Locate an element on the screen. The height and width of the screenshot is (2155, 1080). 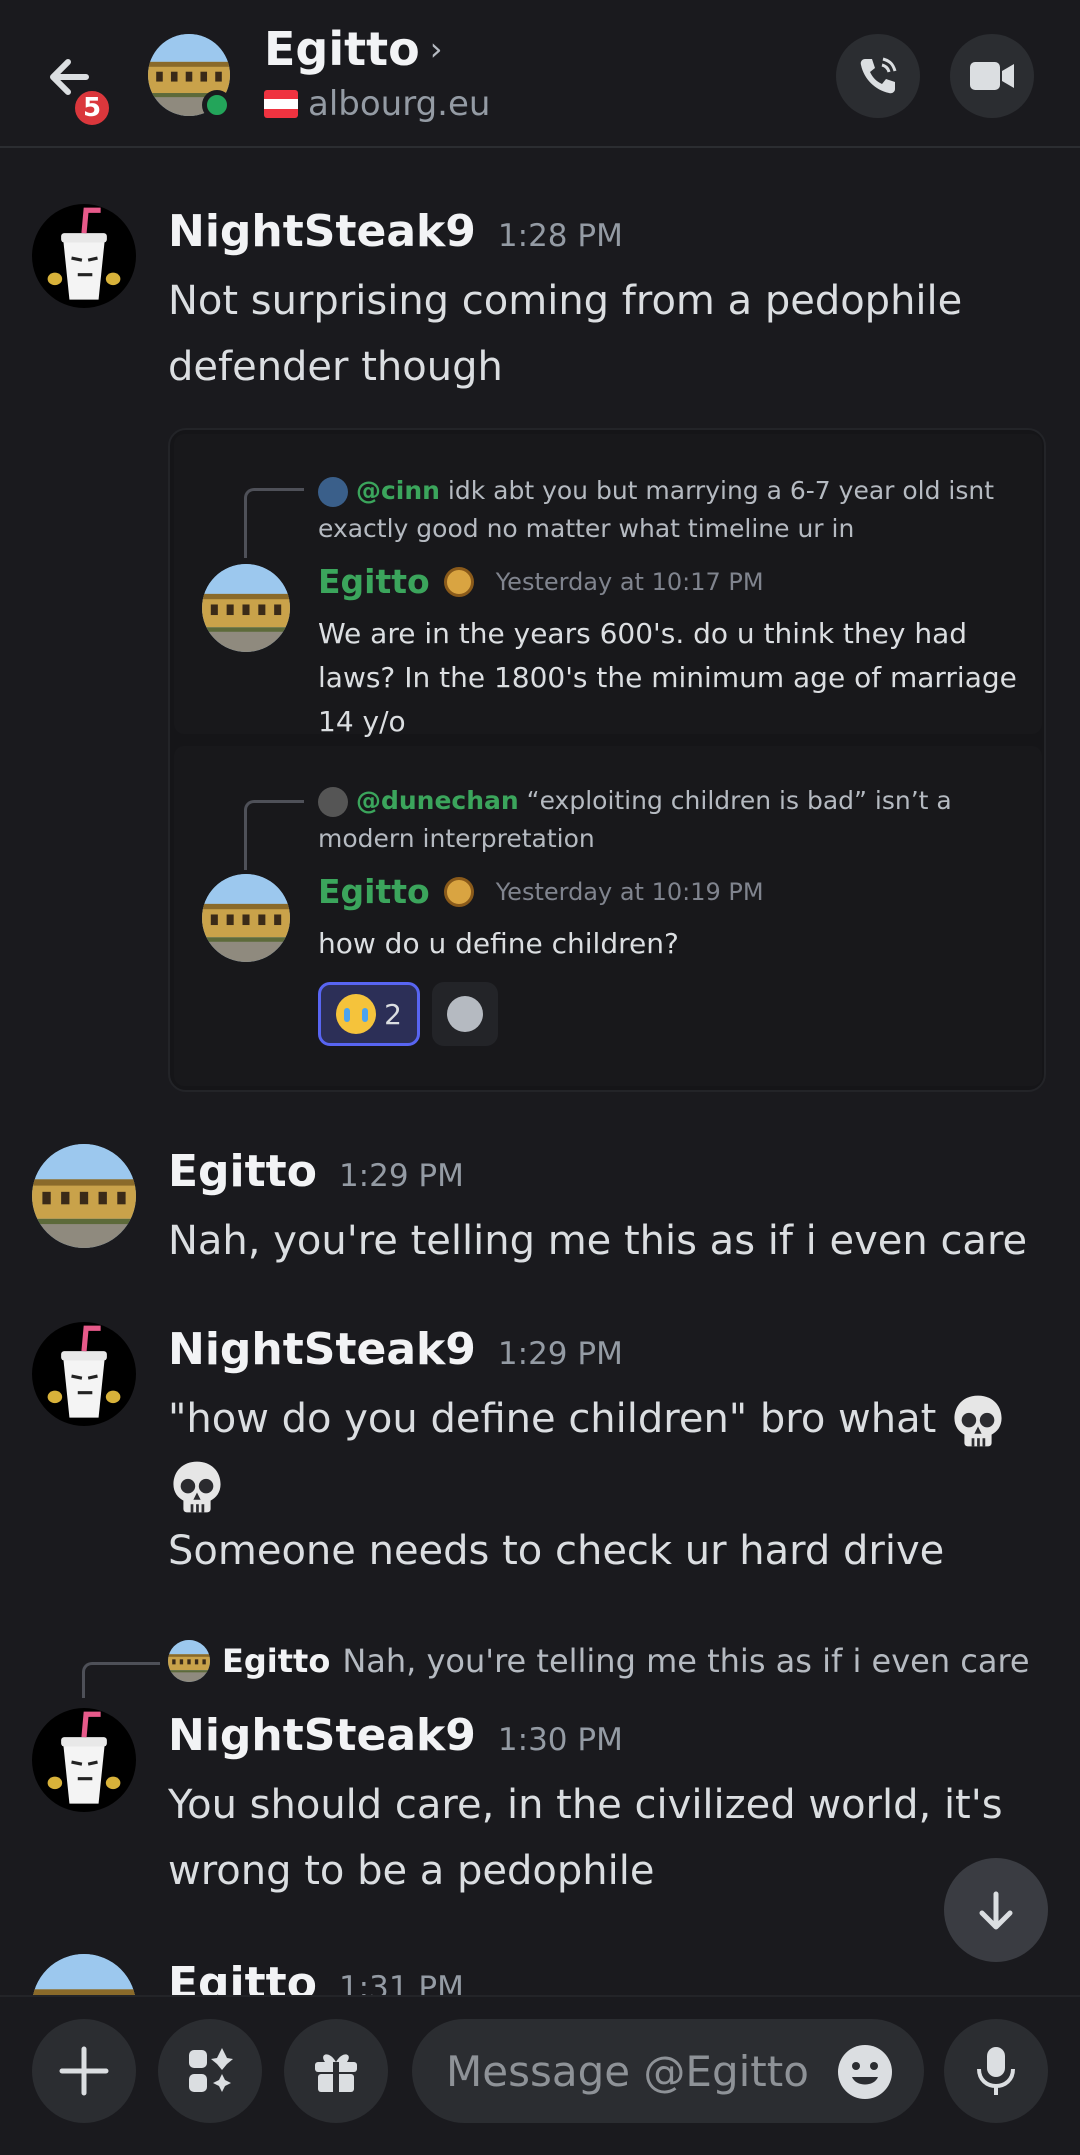
plus-icon is located at coordinates (84, 2071).